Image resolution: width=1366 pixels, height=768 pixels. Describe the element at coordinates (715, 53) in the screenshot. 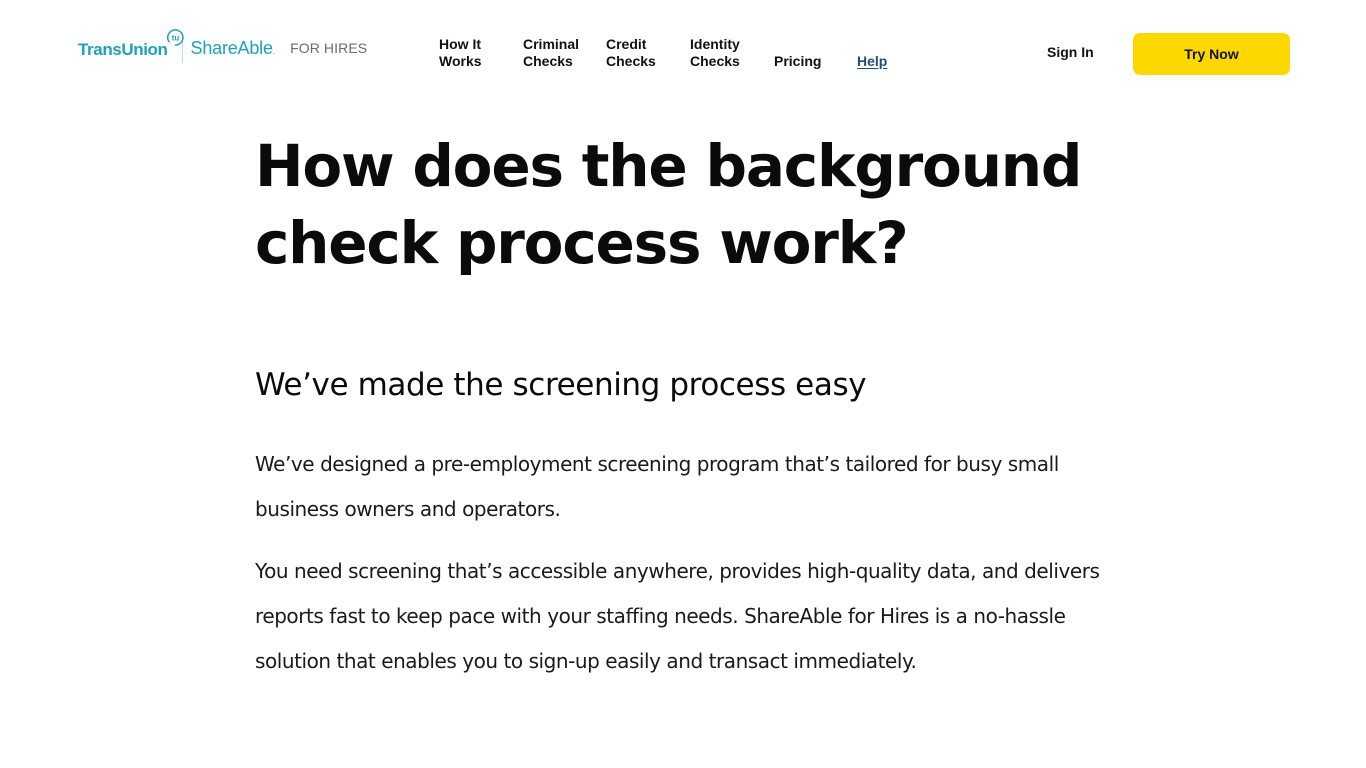

I see `nav-identity-checks: Identity Checks` at that location.